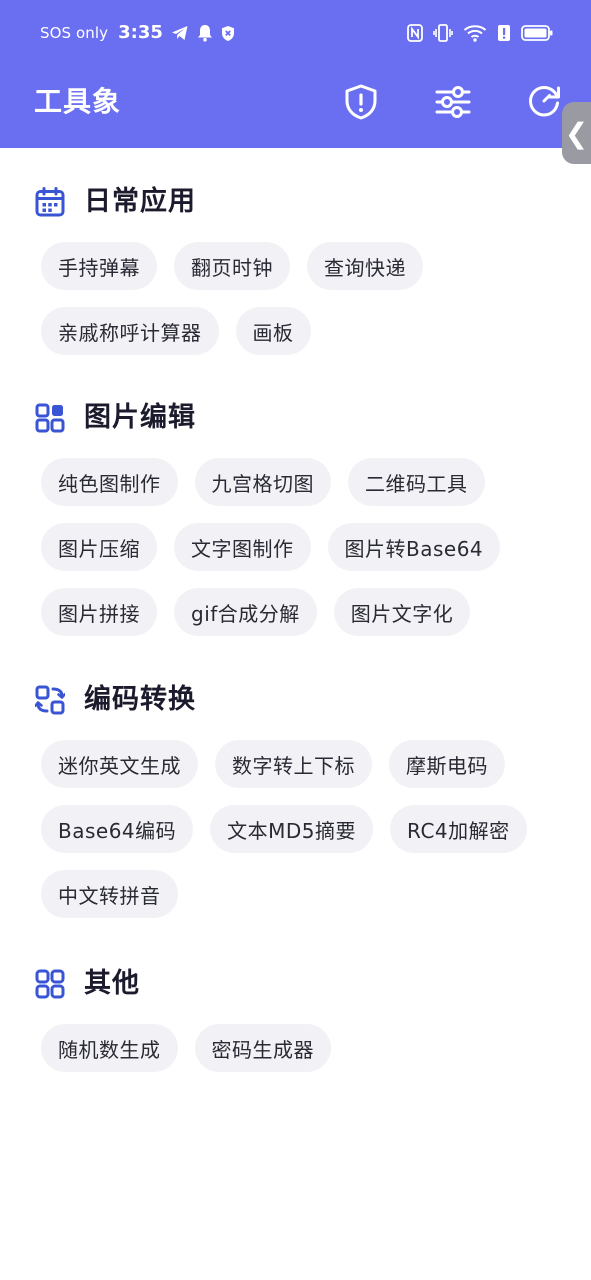 The height and width of the screenshot is (1280, 591). Describe the element at coordinates (475, 33) in the screenshot. I see `wifi-icon` at that location.